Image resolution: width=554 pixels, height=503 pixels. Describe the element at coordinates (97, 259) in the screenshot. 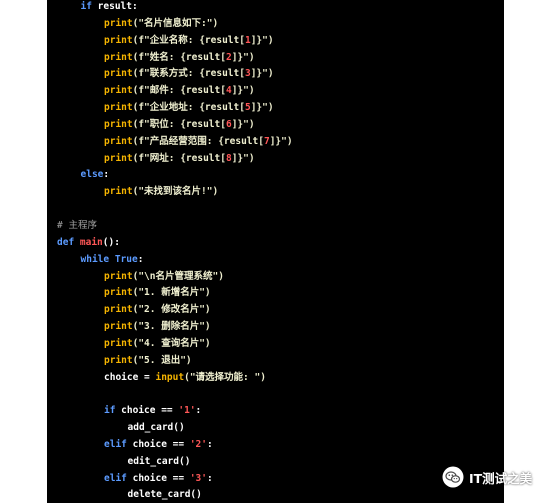

I see `code-token: while` at that location.